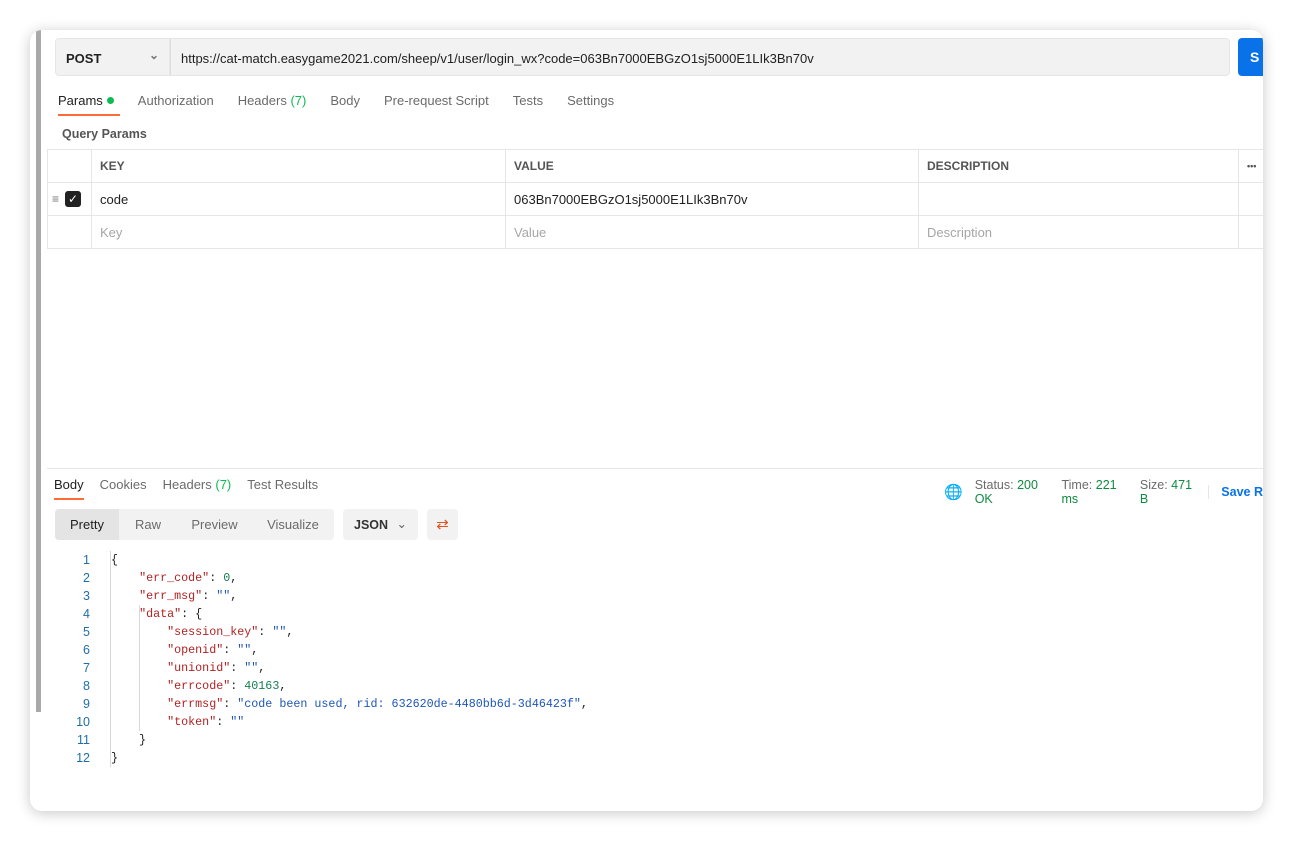 Image resolution: width=1292 pixels, height=841 pixels. Describe the element at coordinates (953, 492) in the screenshot. I see `network-globe-icon: 🌐` at that location.